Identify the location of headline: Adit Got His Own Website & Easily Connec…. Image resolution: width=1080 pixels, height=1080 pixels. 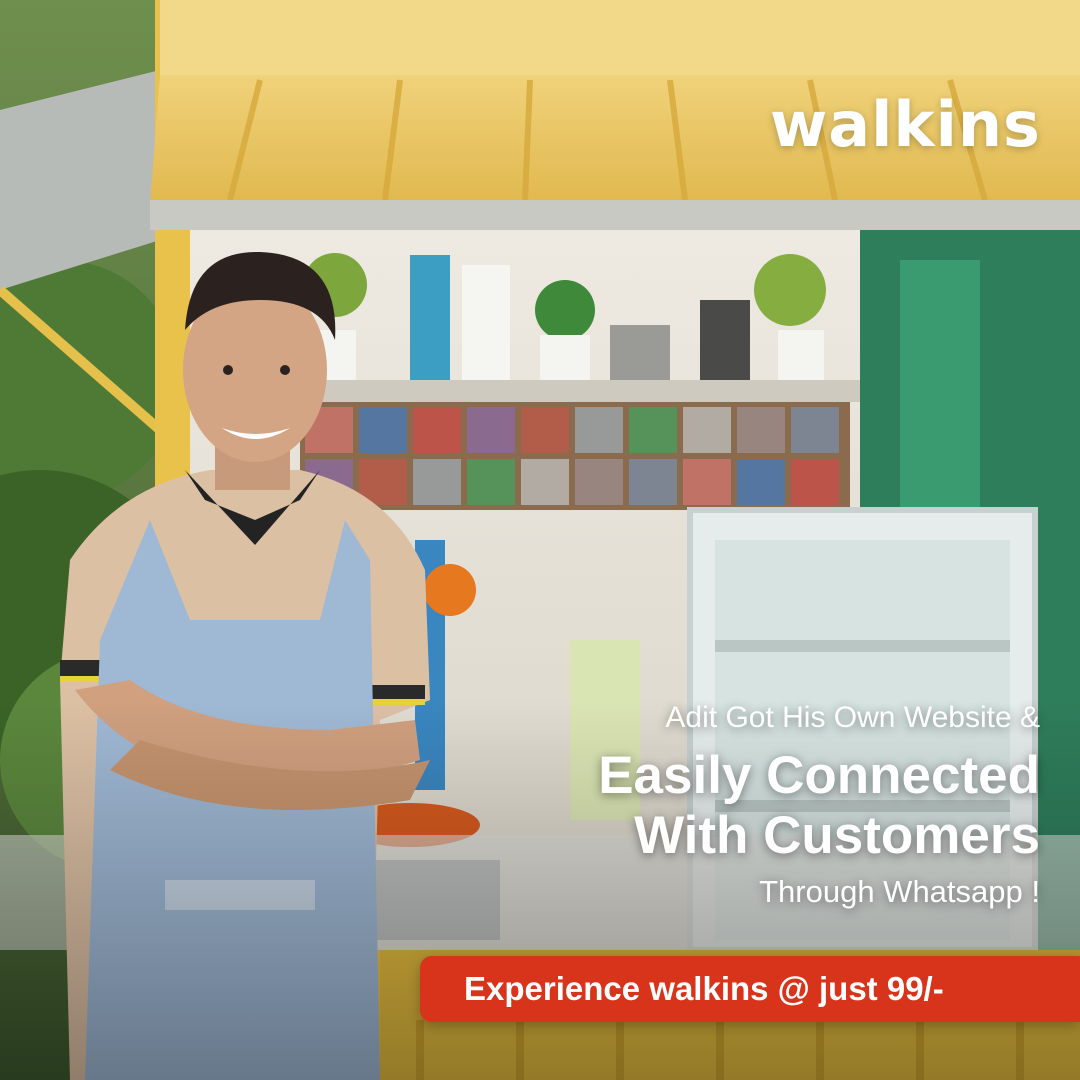
(740, 804).